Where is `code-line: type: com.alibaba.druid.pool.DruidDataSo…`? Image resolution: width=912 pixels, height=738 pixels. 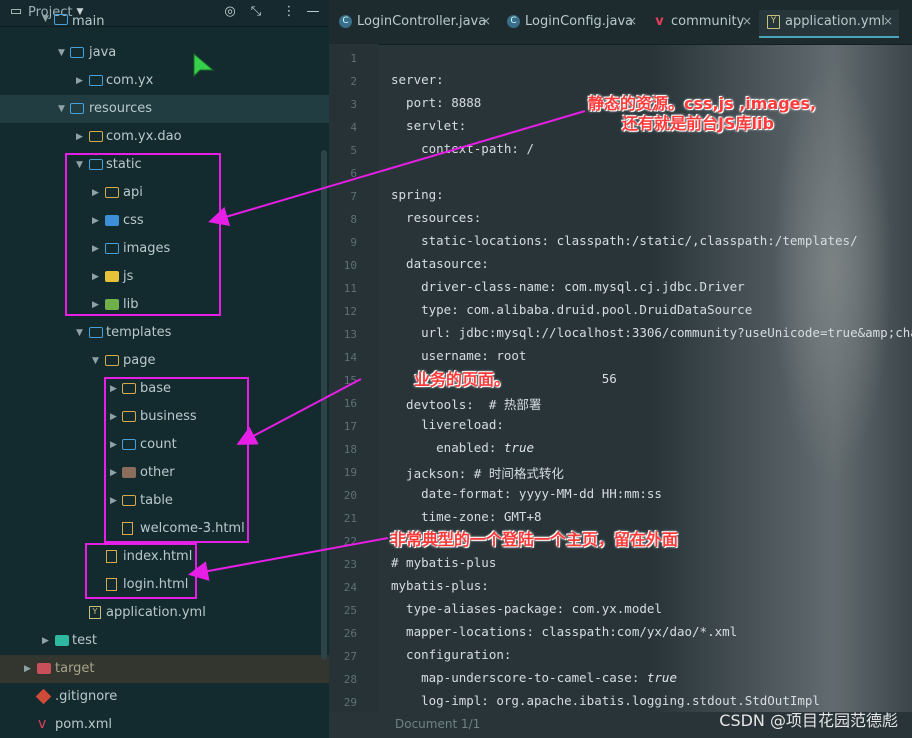 code-line: type: com.alibaba.druid.pool.DruidDataSo… is located at coordinates (571, 309).